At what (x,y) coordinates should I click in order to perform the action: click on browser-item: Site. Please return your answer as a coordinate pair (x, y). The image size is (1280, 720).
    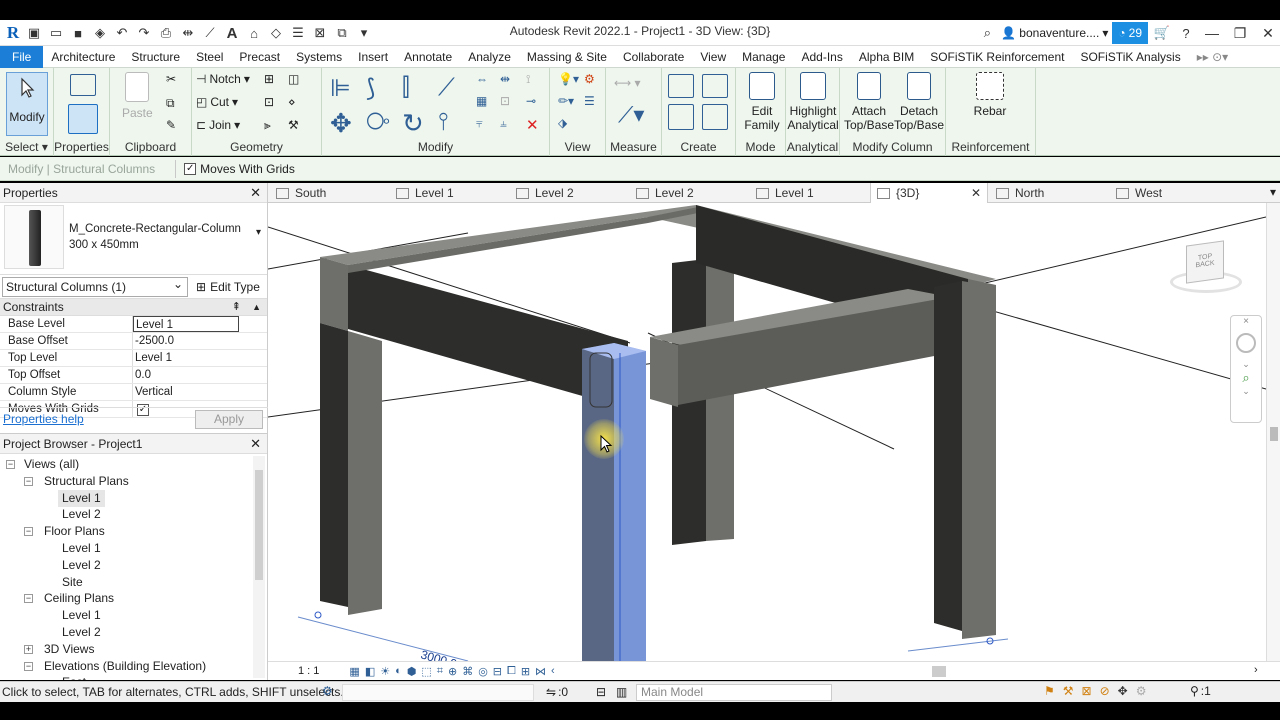
    Looking at the image, I should click on (72, 582).